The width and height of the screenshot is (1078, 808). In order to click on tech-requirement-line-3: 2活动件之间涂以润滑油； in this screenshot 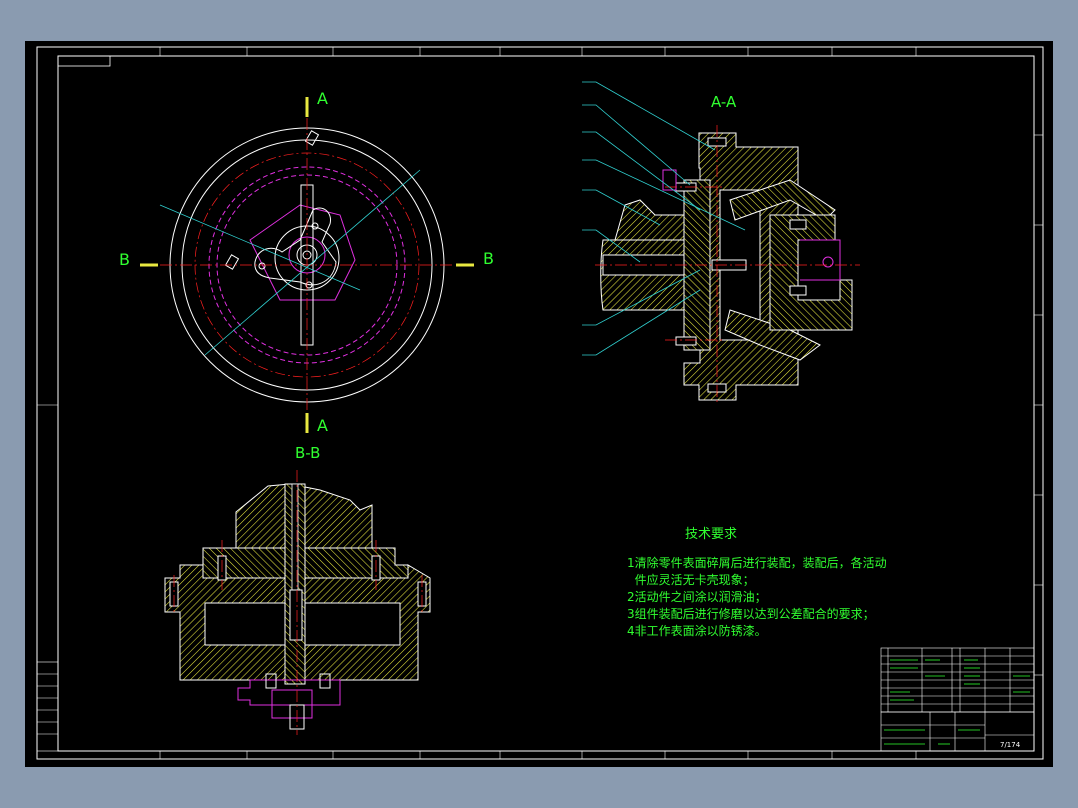, I will do `click(697, 596)`.